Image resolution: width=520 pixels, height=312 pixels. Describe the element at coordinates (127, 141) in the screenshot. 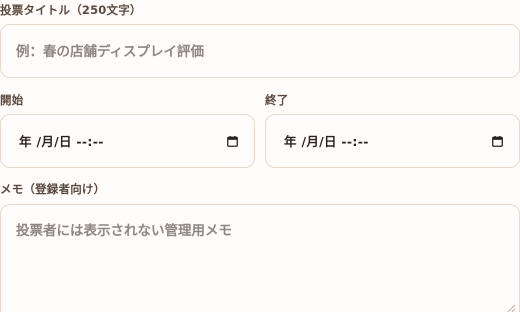

I see `start-datetime-input: 年 /月/日 --:--` at that location.